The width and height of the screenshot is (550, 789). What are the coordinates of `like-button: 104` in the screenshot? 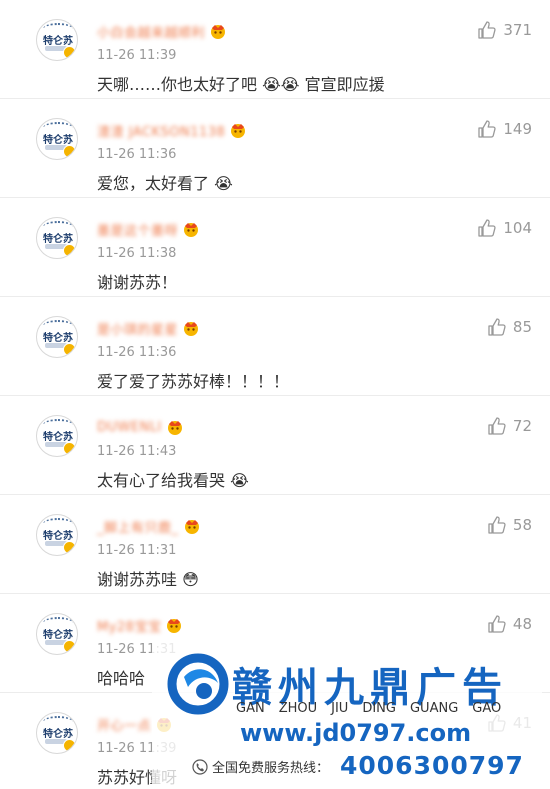 It's located at (504, 228).